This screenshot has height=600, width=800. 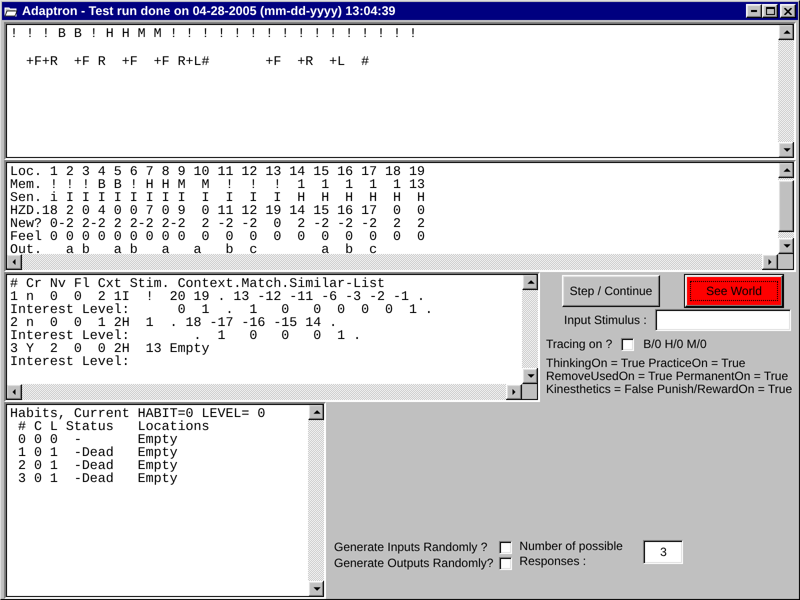 I want to click on text-line: New? 0-2 2-2 2 2-2 2-2 2 -2 -2 0 2 -2 -2 -2 2 2, so click(x=217, y=223).